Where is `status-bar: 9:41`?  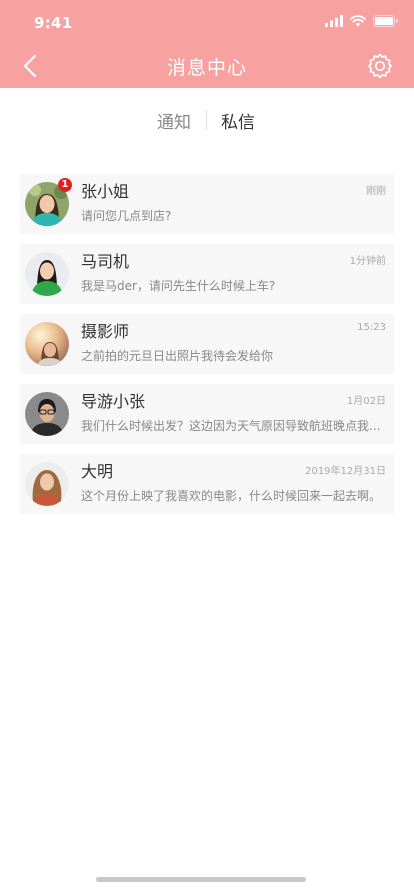 status-bar: 9:41 is located at coordinates (207, 22).